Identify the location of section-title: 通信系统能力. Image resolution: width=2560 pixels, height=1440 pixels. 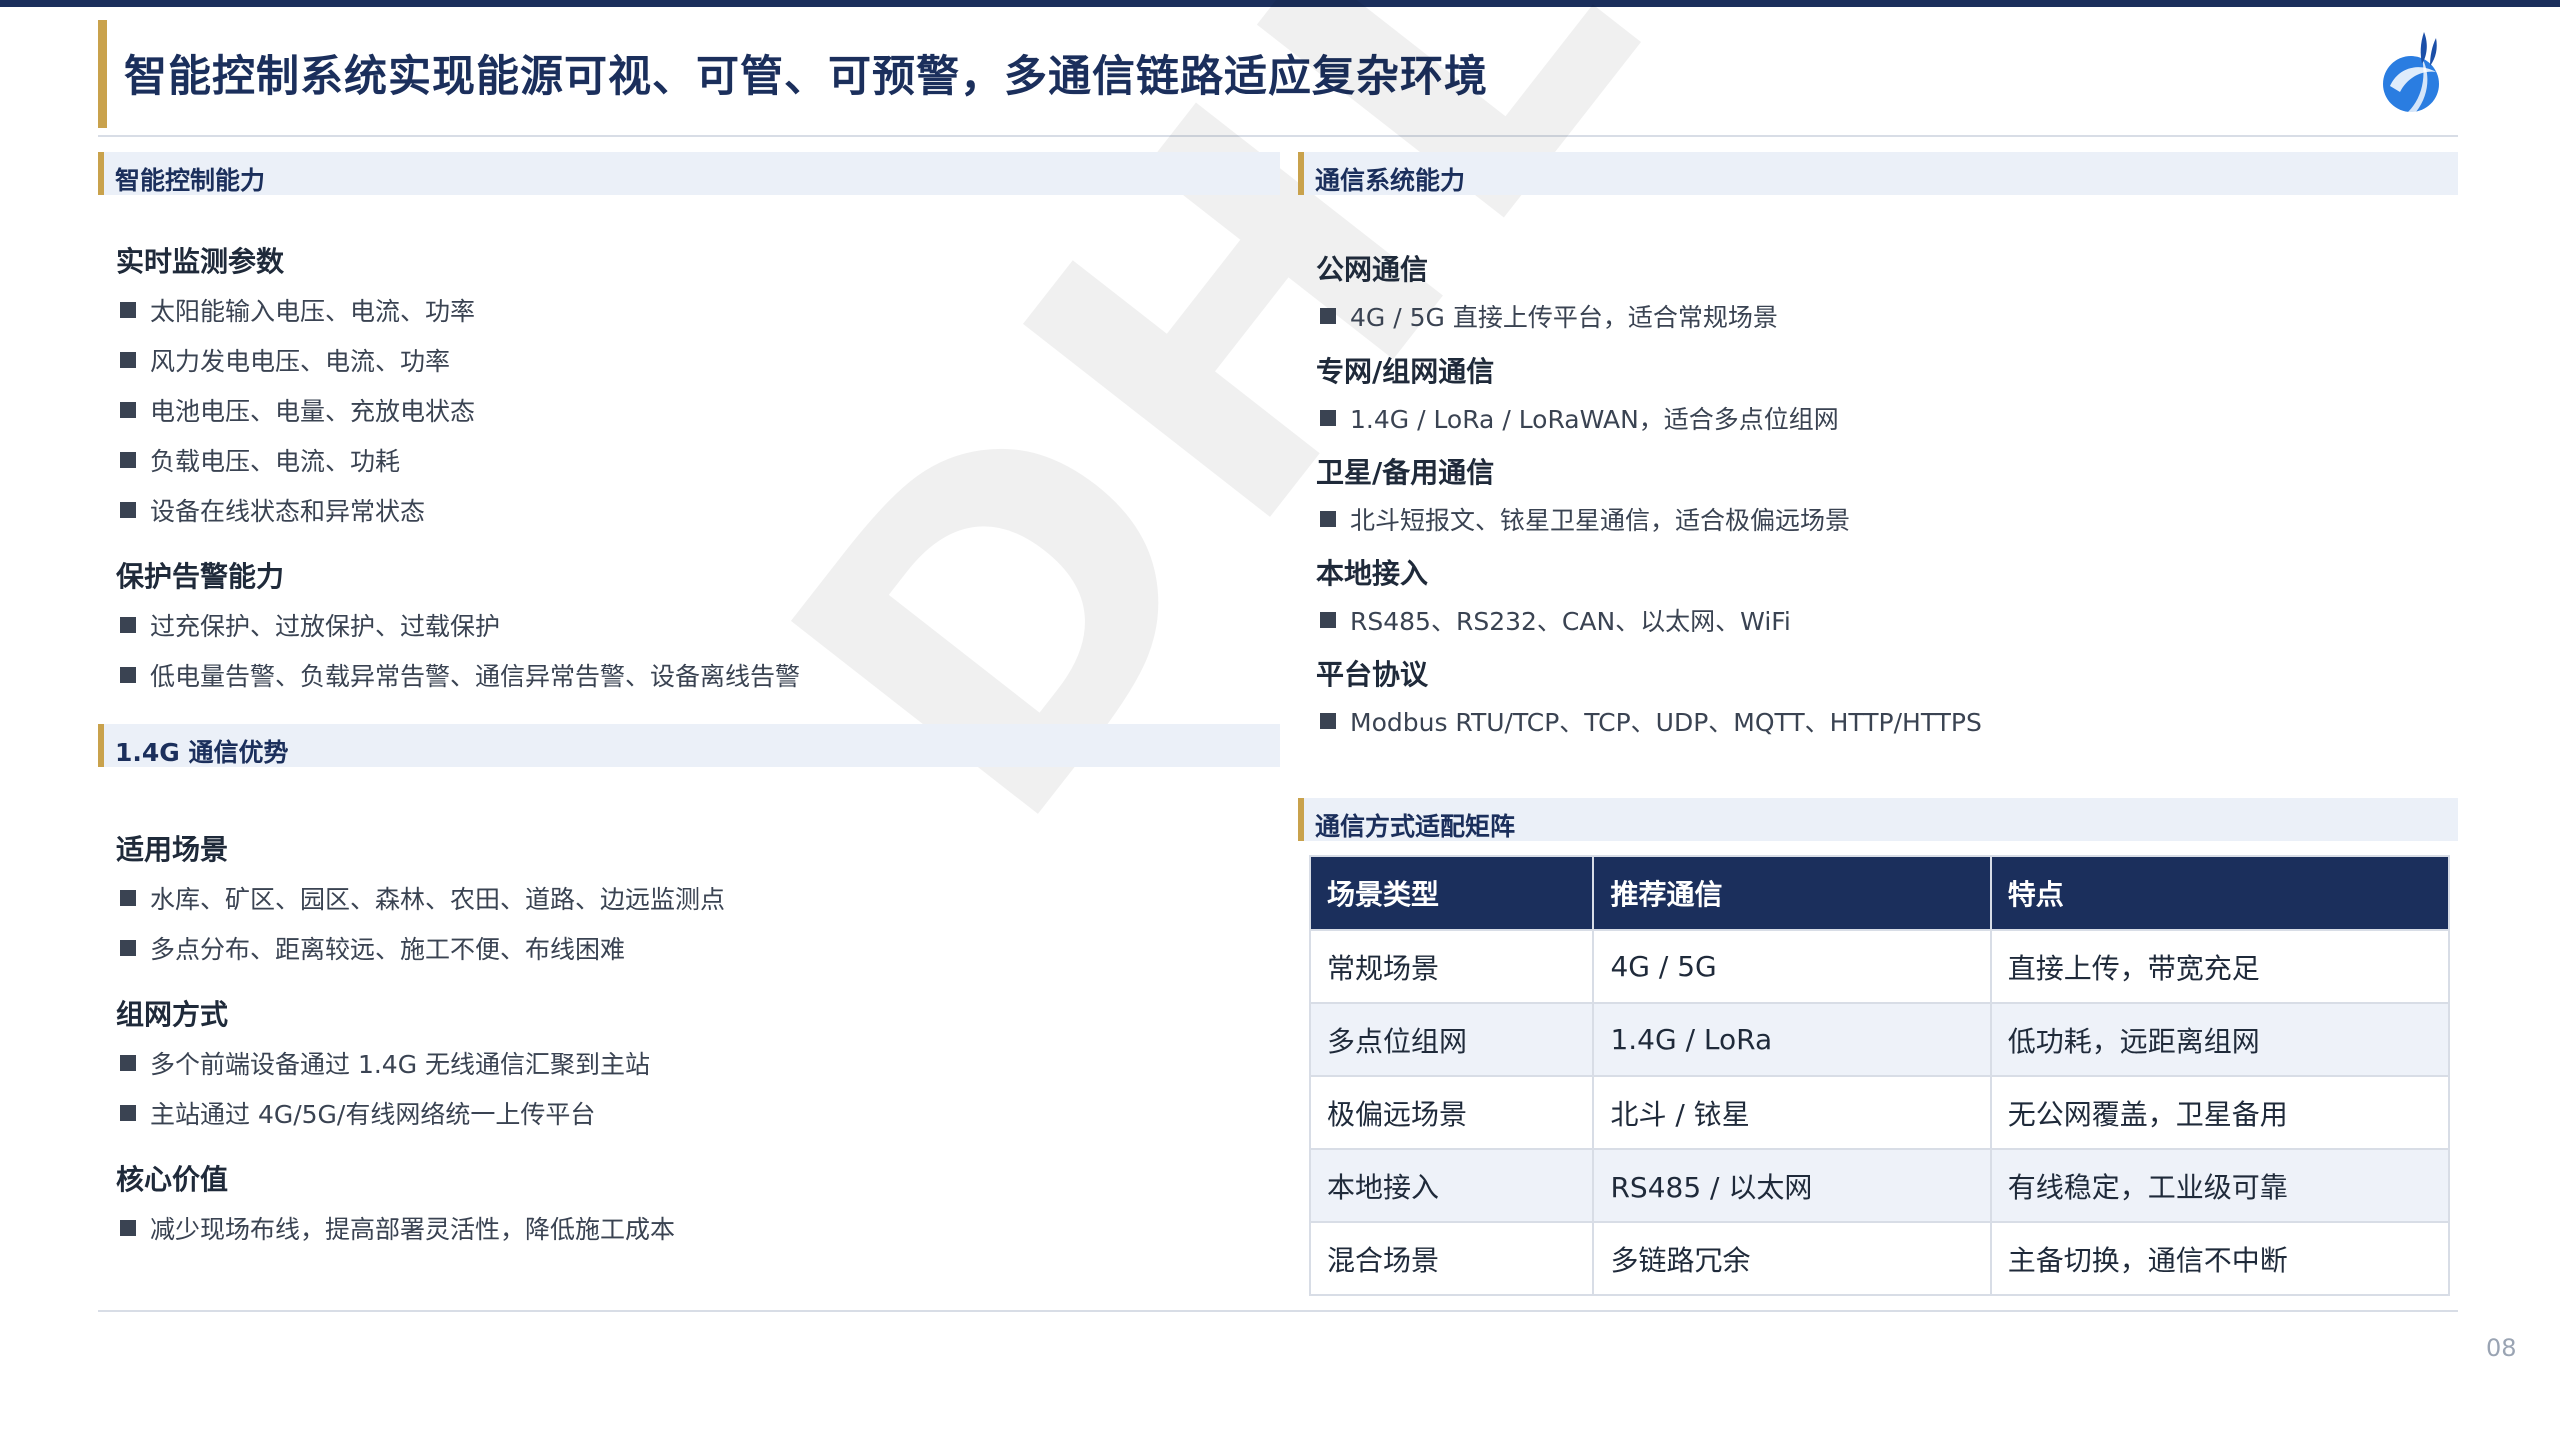
(1390, 180).